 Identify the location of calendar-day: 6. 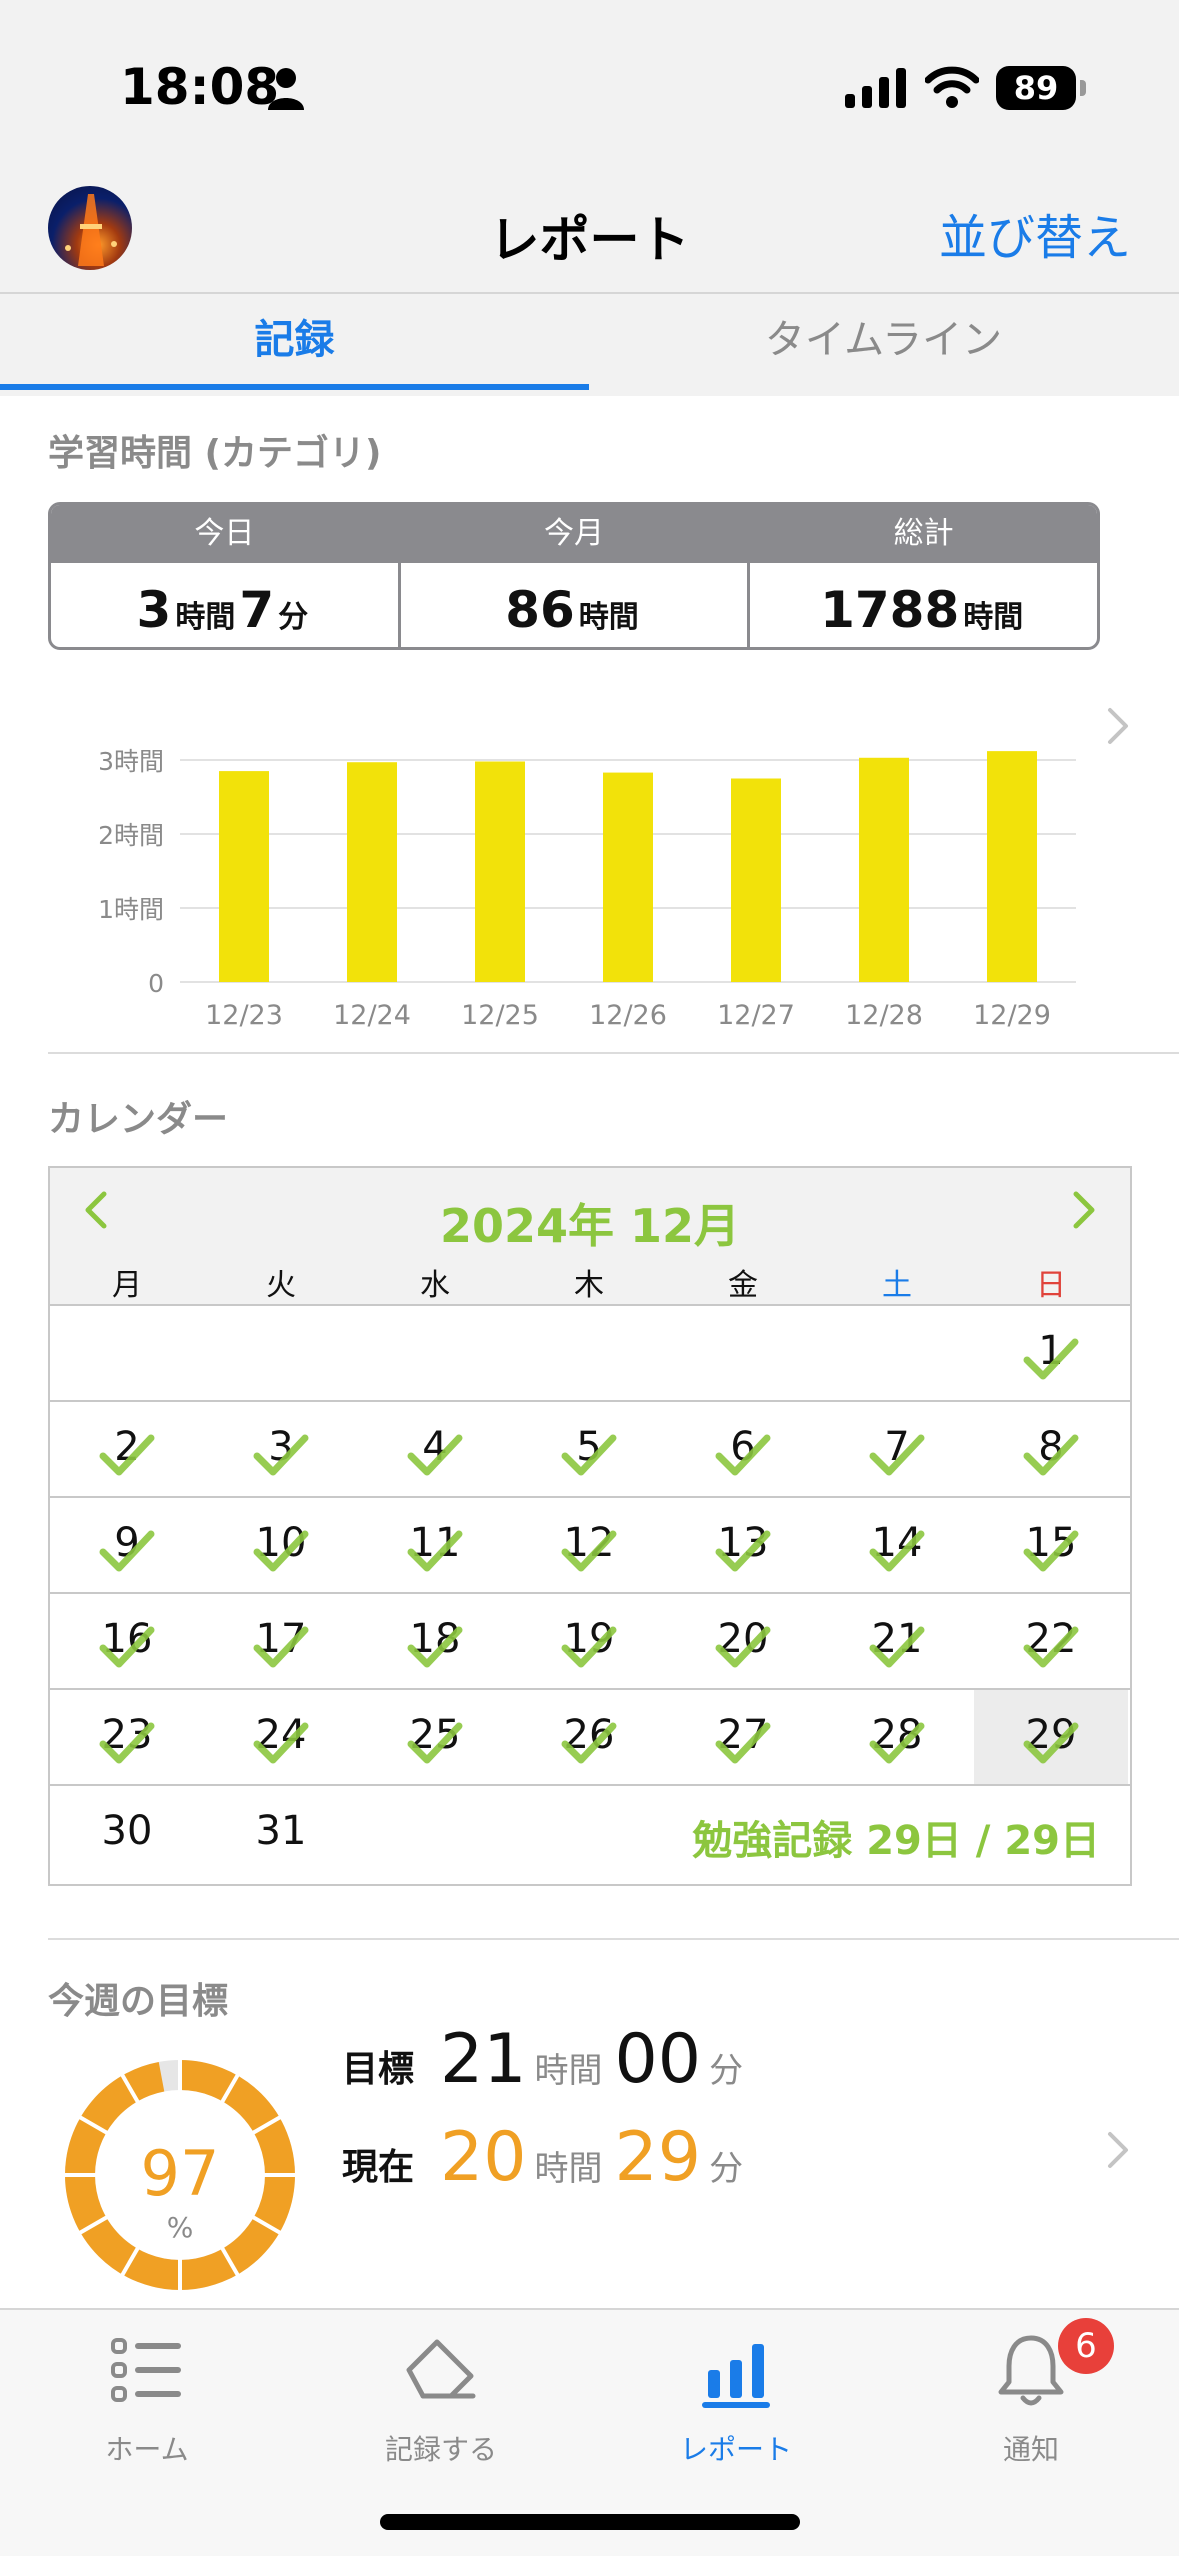
(743, 1449).